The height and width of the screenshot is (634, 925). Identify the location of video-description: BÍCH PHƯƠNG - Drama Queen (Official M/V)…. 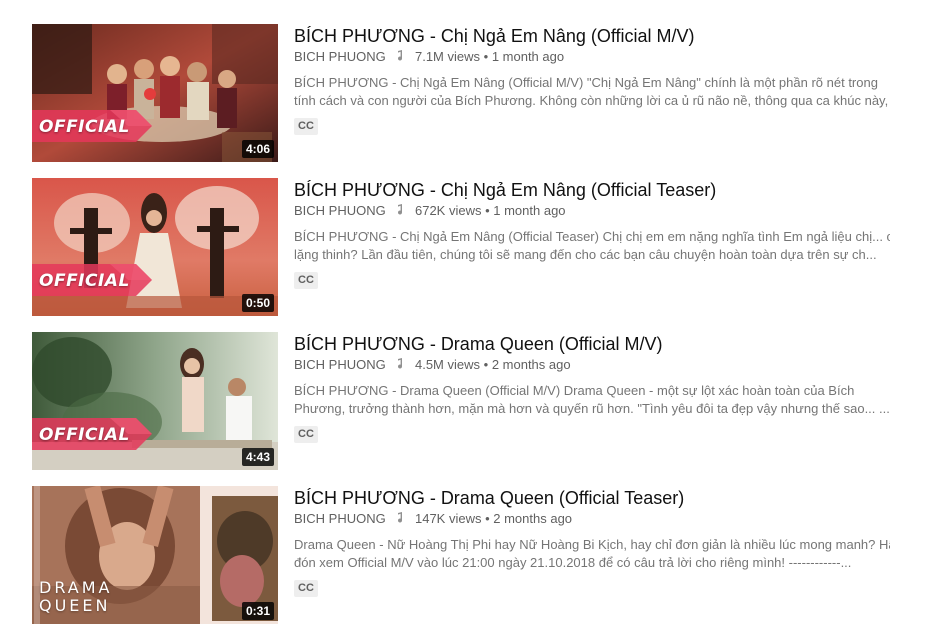
(592, 400).